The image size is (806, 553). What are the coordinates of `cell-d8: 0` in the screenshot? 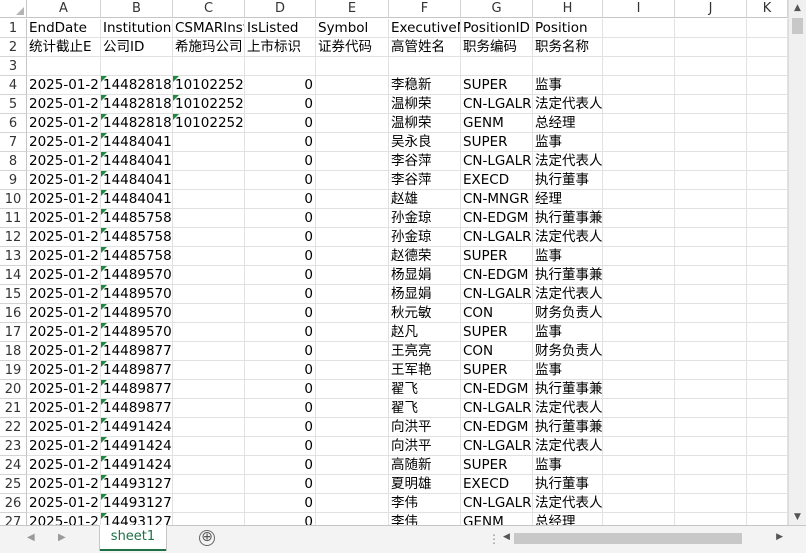 It's located at (280, 161).